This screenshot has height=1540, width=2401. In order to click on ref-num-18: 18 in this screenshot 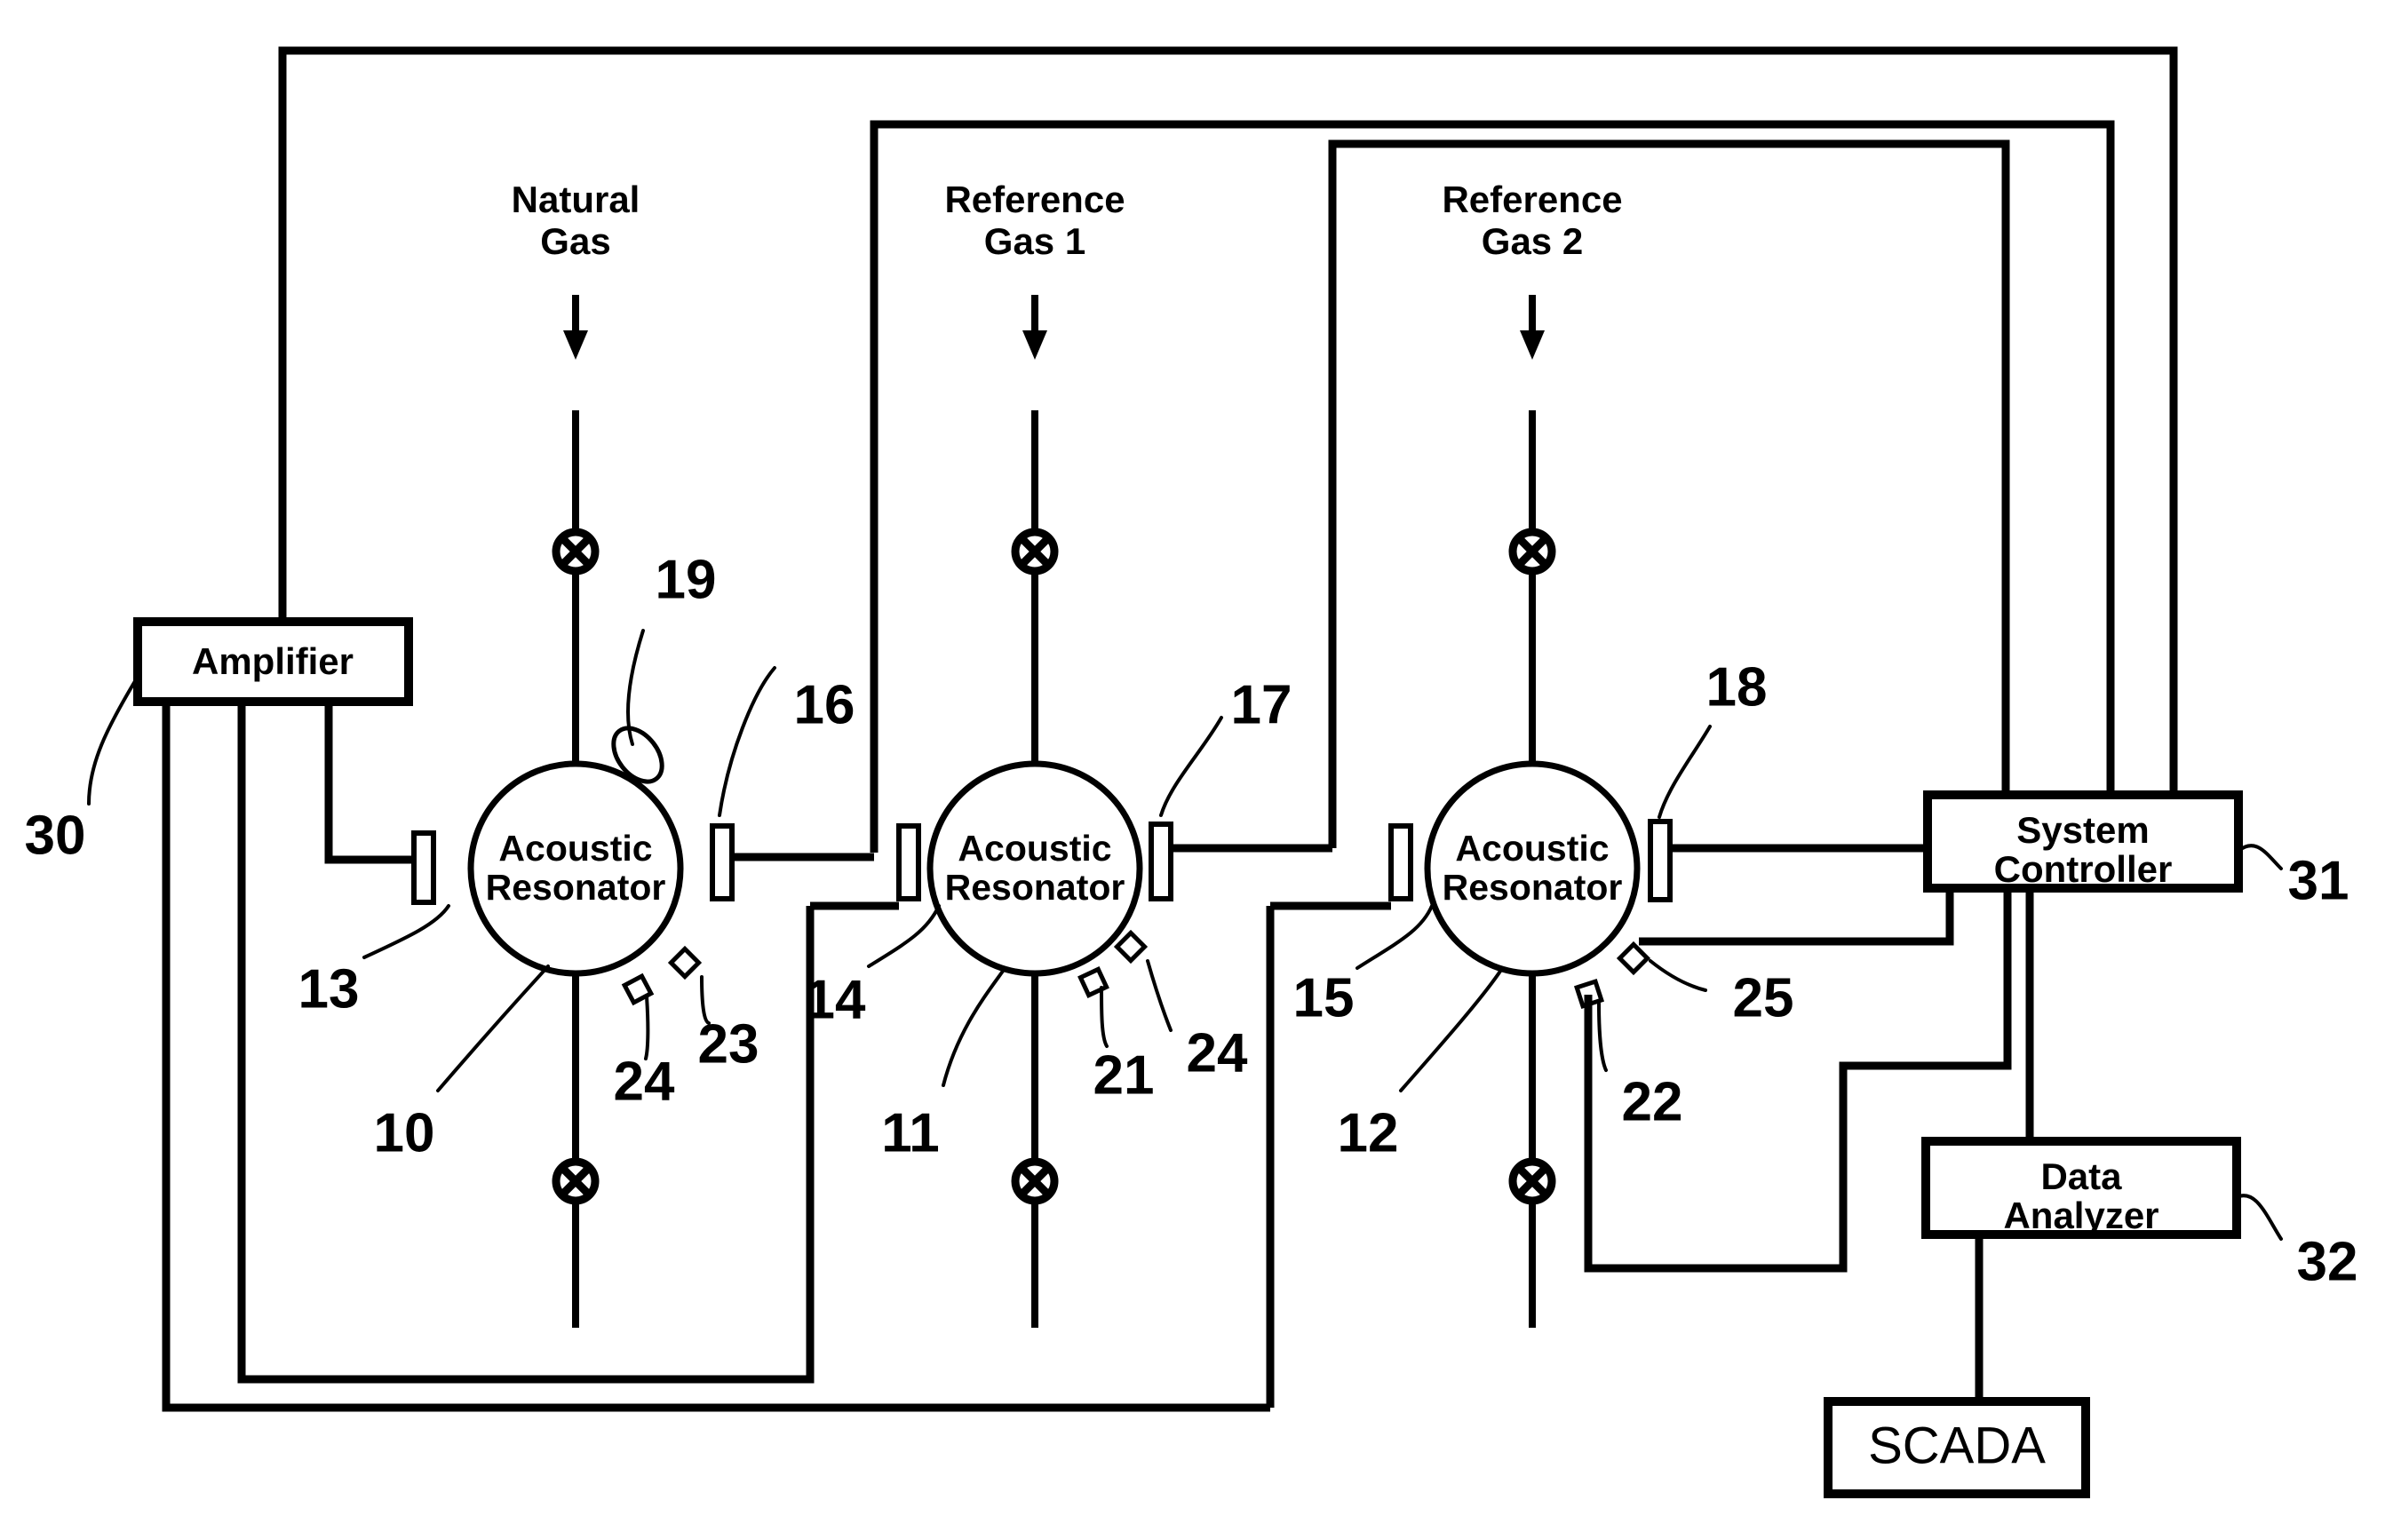, I will do `click(1737, 687)`.